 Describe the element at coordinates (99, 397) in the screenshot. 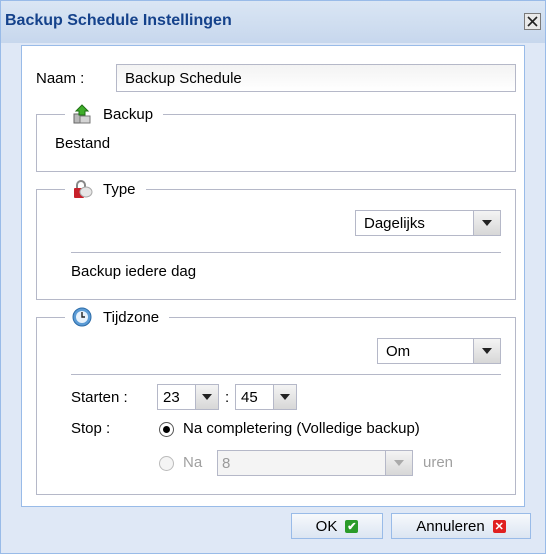

I see `start-label: Starten :` at that location.